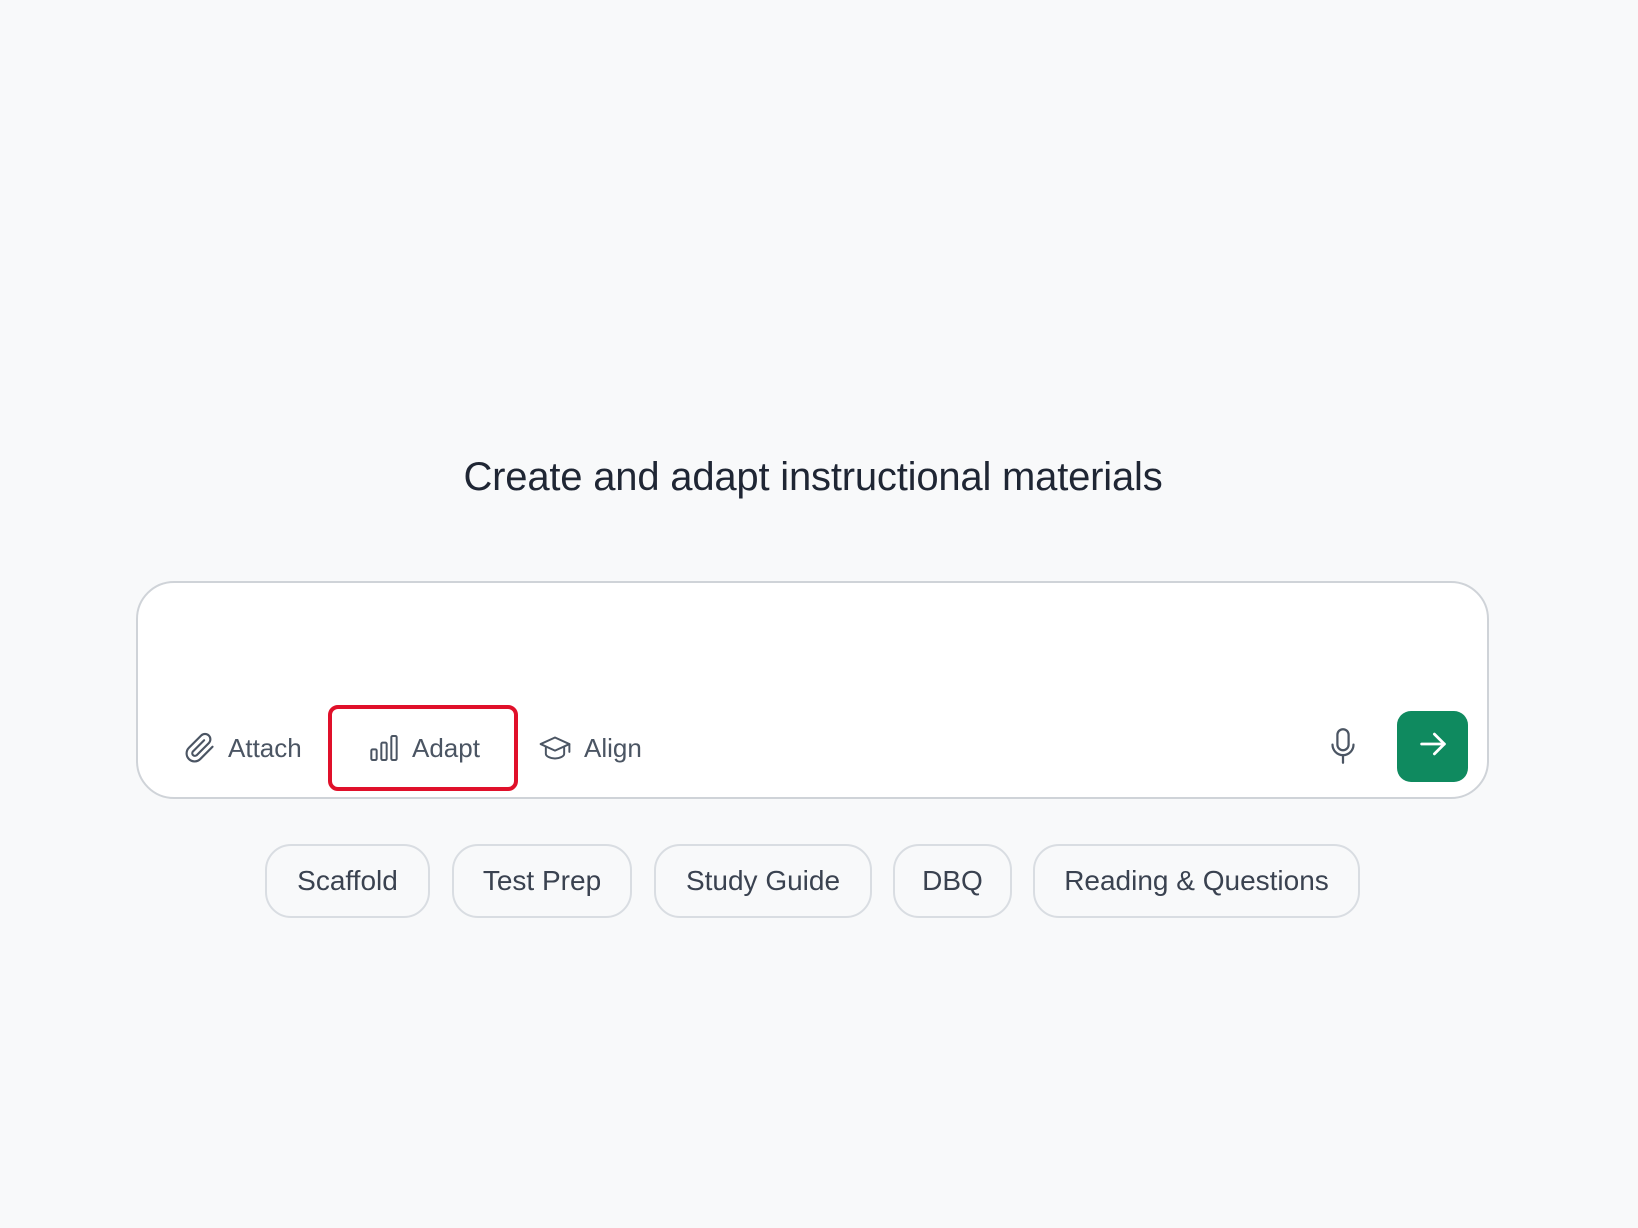  Describe the element at coordinates (542, 881) in the screenshot. I see `chip-test-prep: Test Prep` at that location.